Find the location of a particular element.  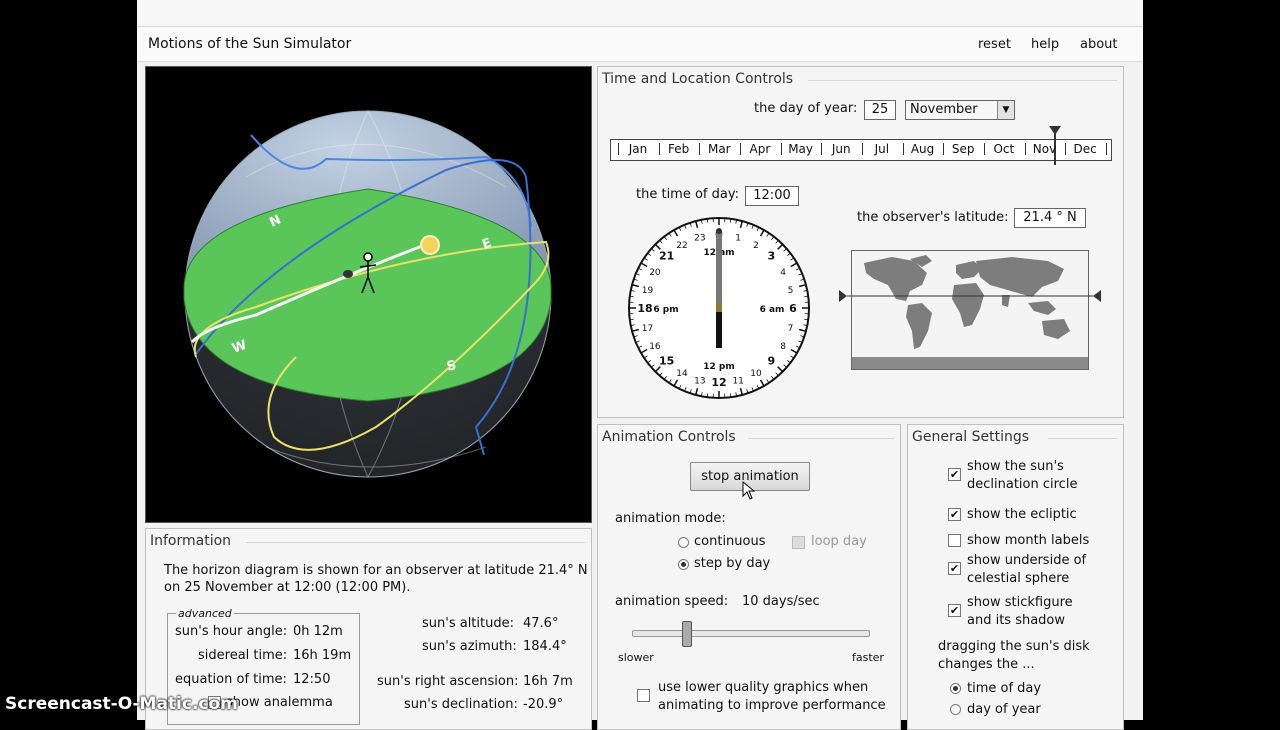

step-by-day-label: step by day is located at coordinates (732, 563).